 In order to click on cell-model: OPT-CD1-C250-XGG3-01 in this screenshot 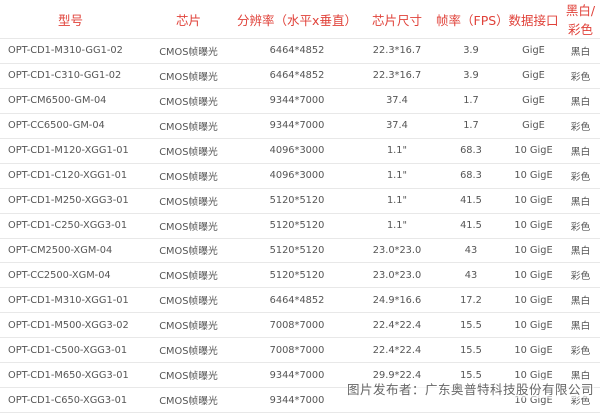, I will do `click(70, 226)`.